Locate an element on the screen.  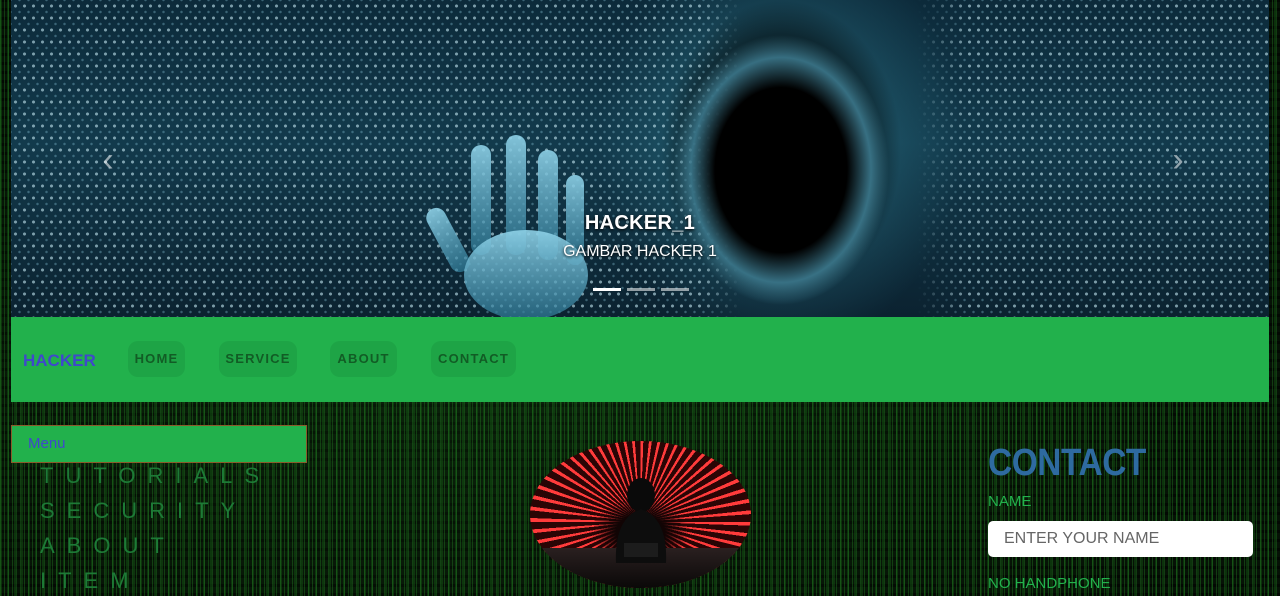
slide-subtitle: GAMBAR HACKER 1 is located at coordinates (640, 251).